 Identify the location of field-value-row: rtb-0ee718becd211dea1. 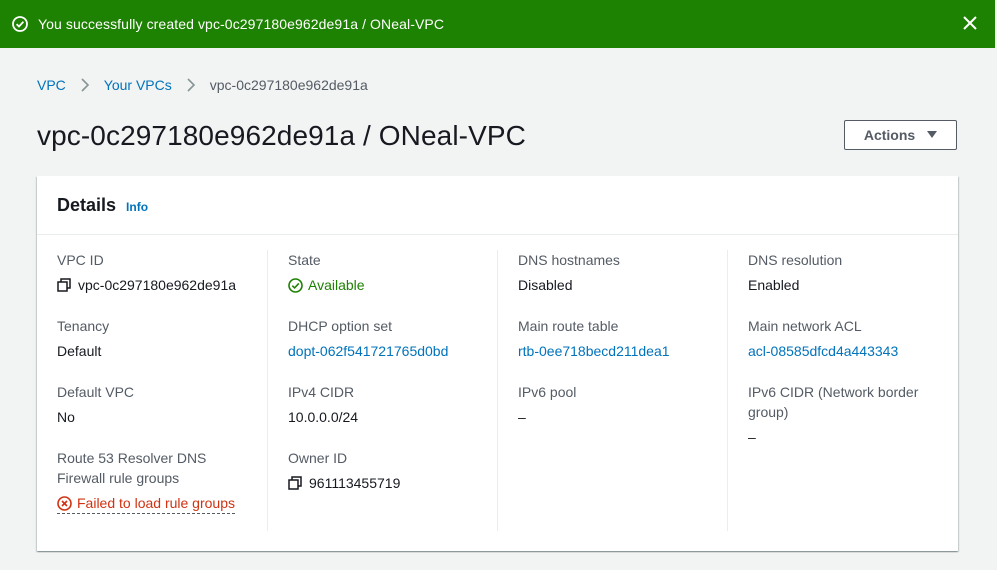
(622, 351).